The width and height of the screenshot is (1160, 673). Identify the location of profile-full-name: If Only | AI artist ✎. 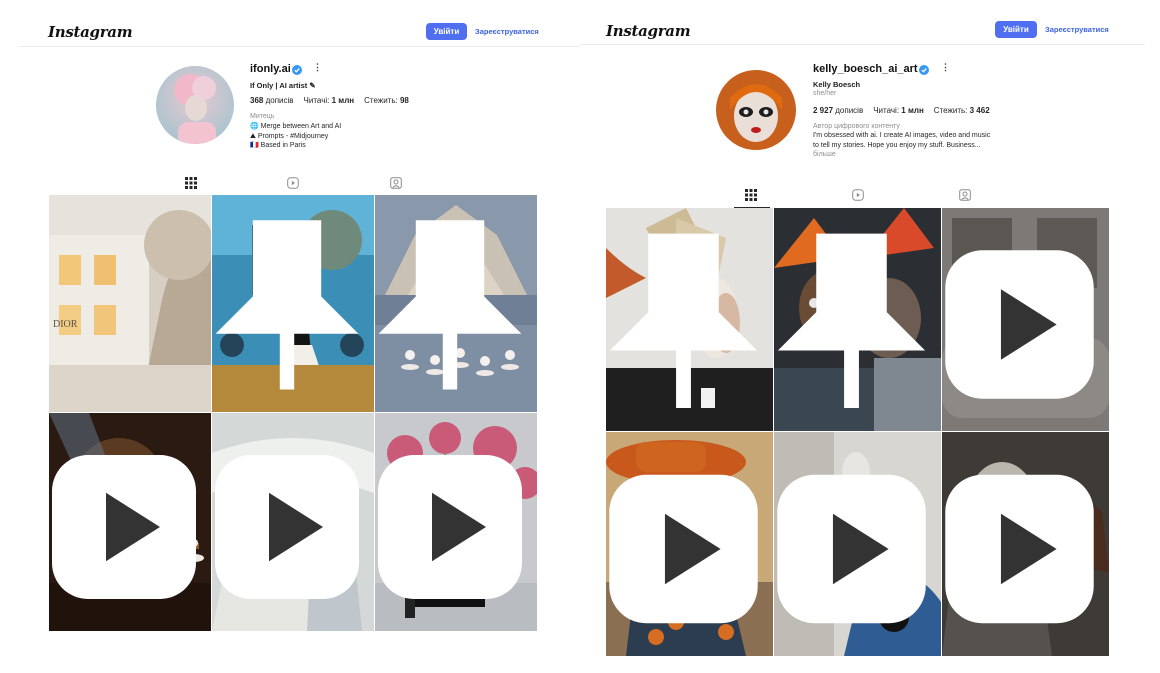
(283, 85).